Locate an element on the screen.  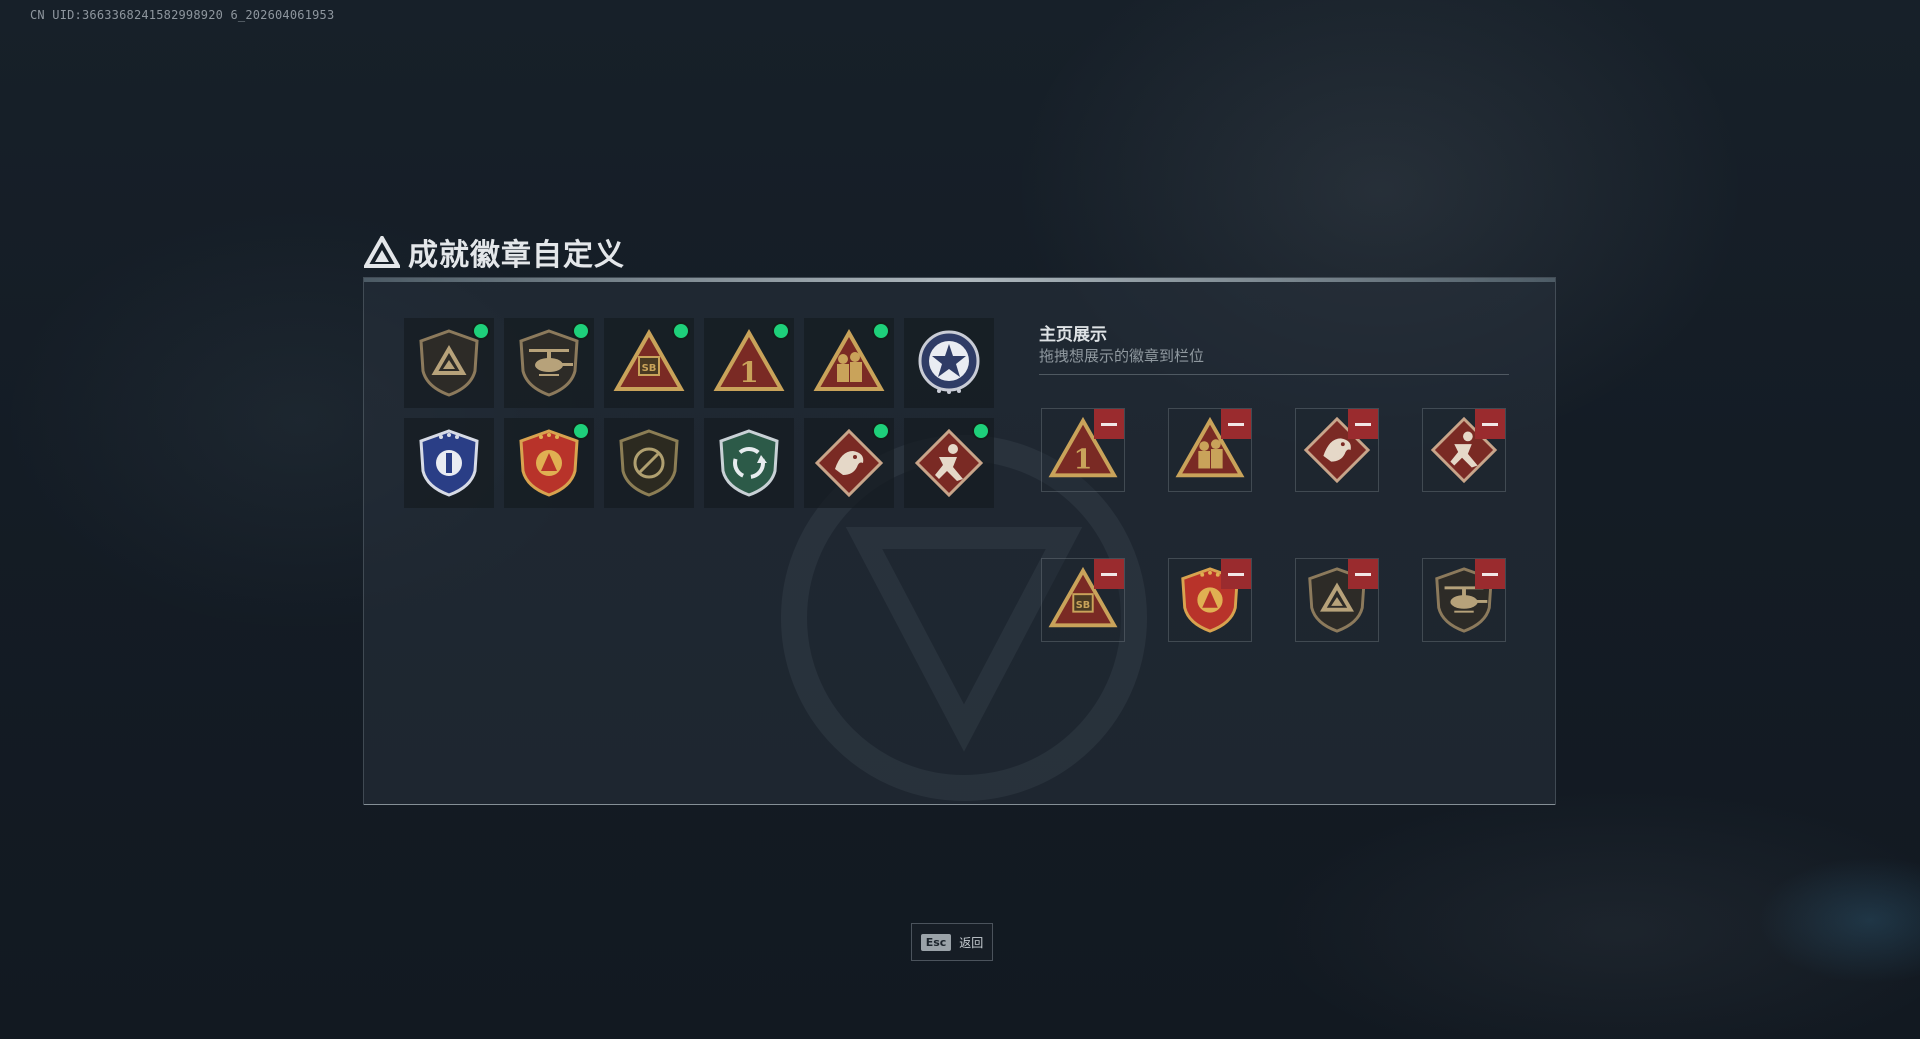
shield-triangle-icon is located at coordinates (449, 363).